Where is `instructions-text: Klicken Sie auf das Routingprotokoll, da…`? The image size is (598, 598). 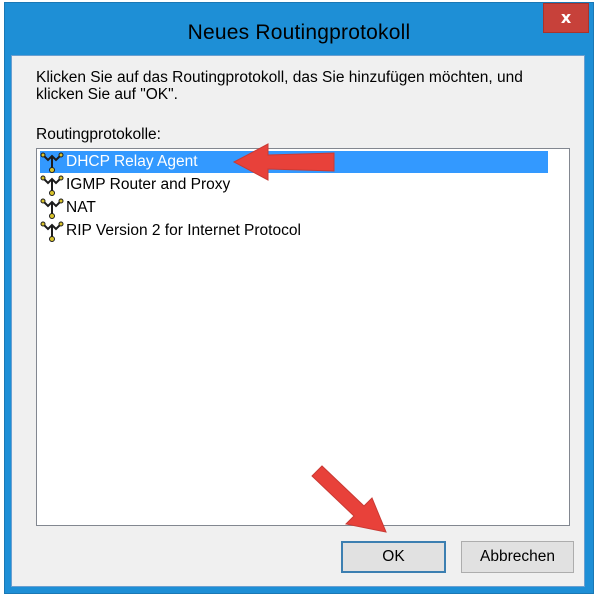
instructions-text: Klicken Sie auf das Routingprotokoll, da… is located at coordinates (279, 86).